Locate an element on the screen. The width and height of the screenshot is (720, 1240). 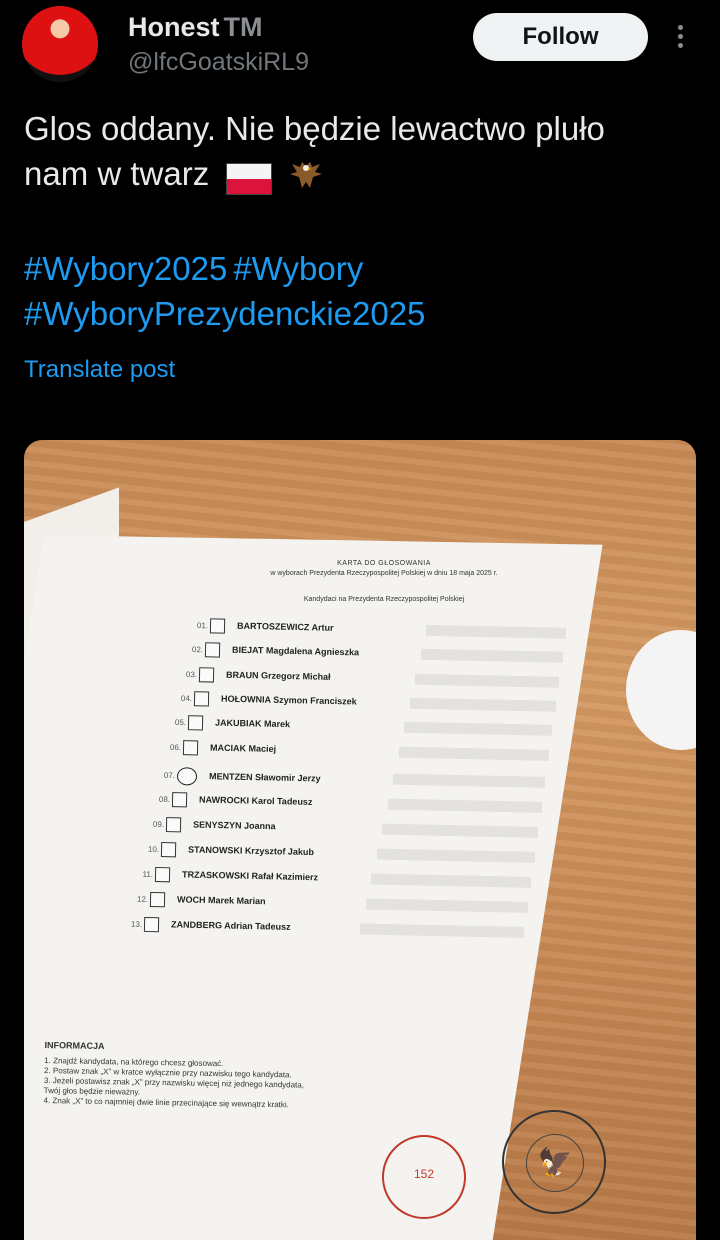
hashtag-link: #WyboryPrezydenckie2025 is located at coordinates (224, 313).